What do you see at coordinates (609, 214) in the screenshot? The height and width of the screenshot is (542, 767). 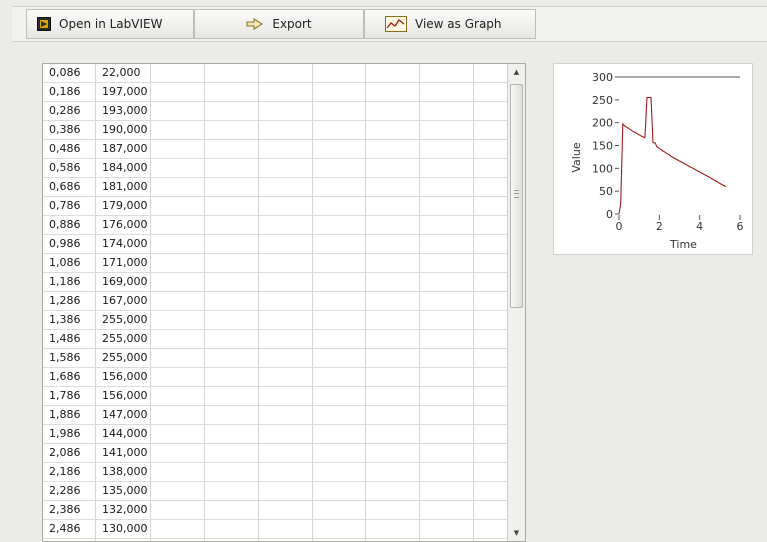 I see `y-tick-label: 0` at bounding box center [609, 214].